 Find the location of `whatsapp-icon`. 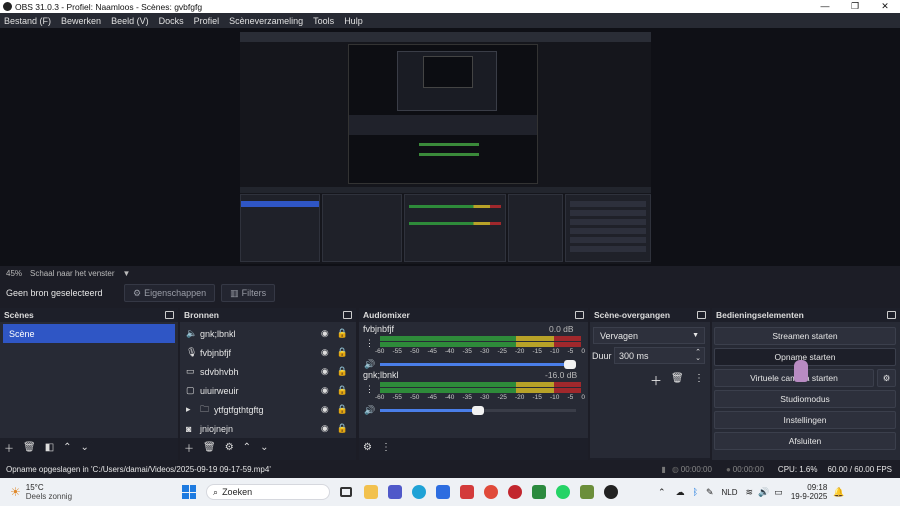

whatsapp-icon is located at coordinates (563, 492).